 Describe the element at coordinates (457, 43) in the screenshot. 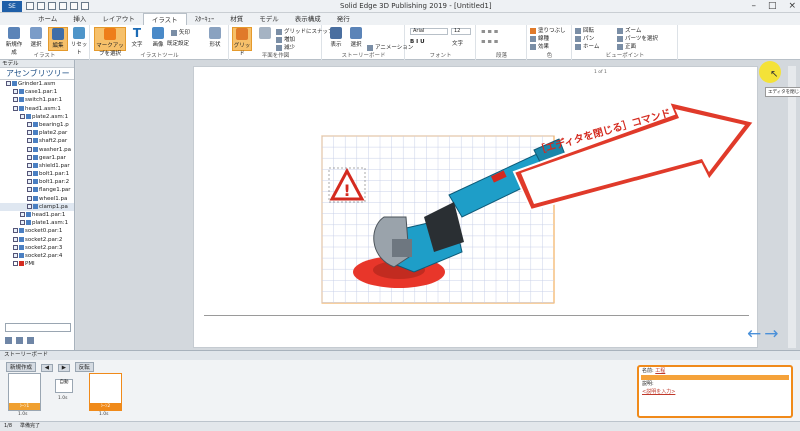

I see `text-label: 文字` at that location.